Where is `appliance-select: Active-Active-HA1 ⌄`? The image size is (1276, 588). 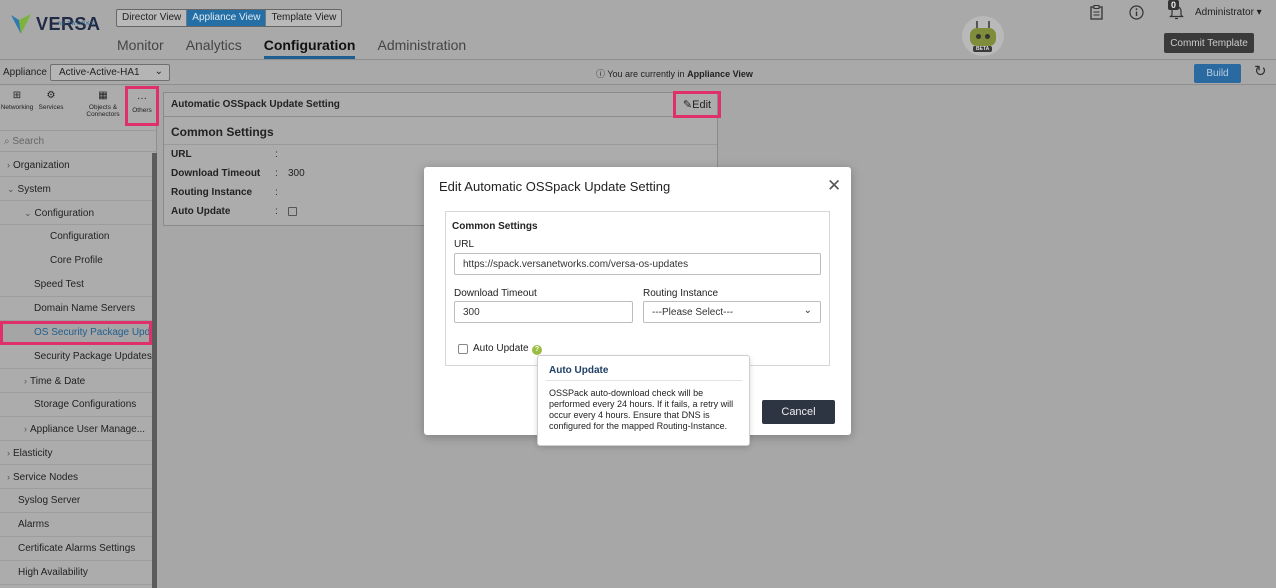
appliance-select: Active-Active-HA1 ⌄ is located at coordinates (110, 72).